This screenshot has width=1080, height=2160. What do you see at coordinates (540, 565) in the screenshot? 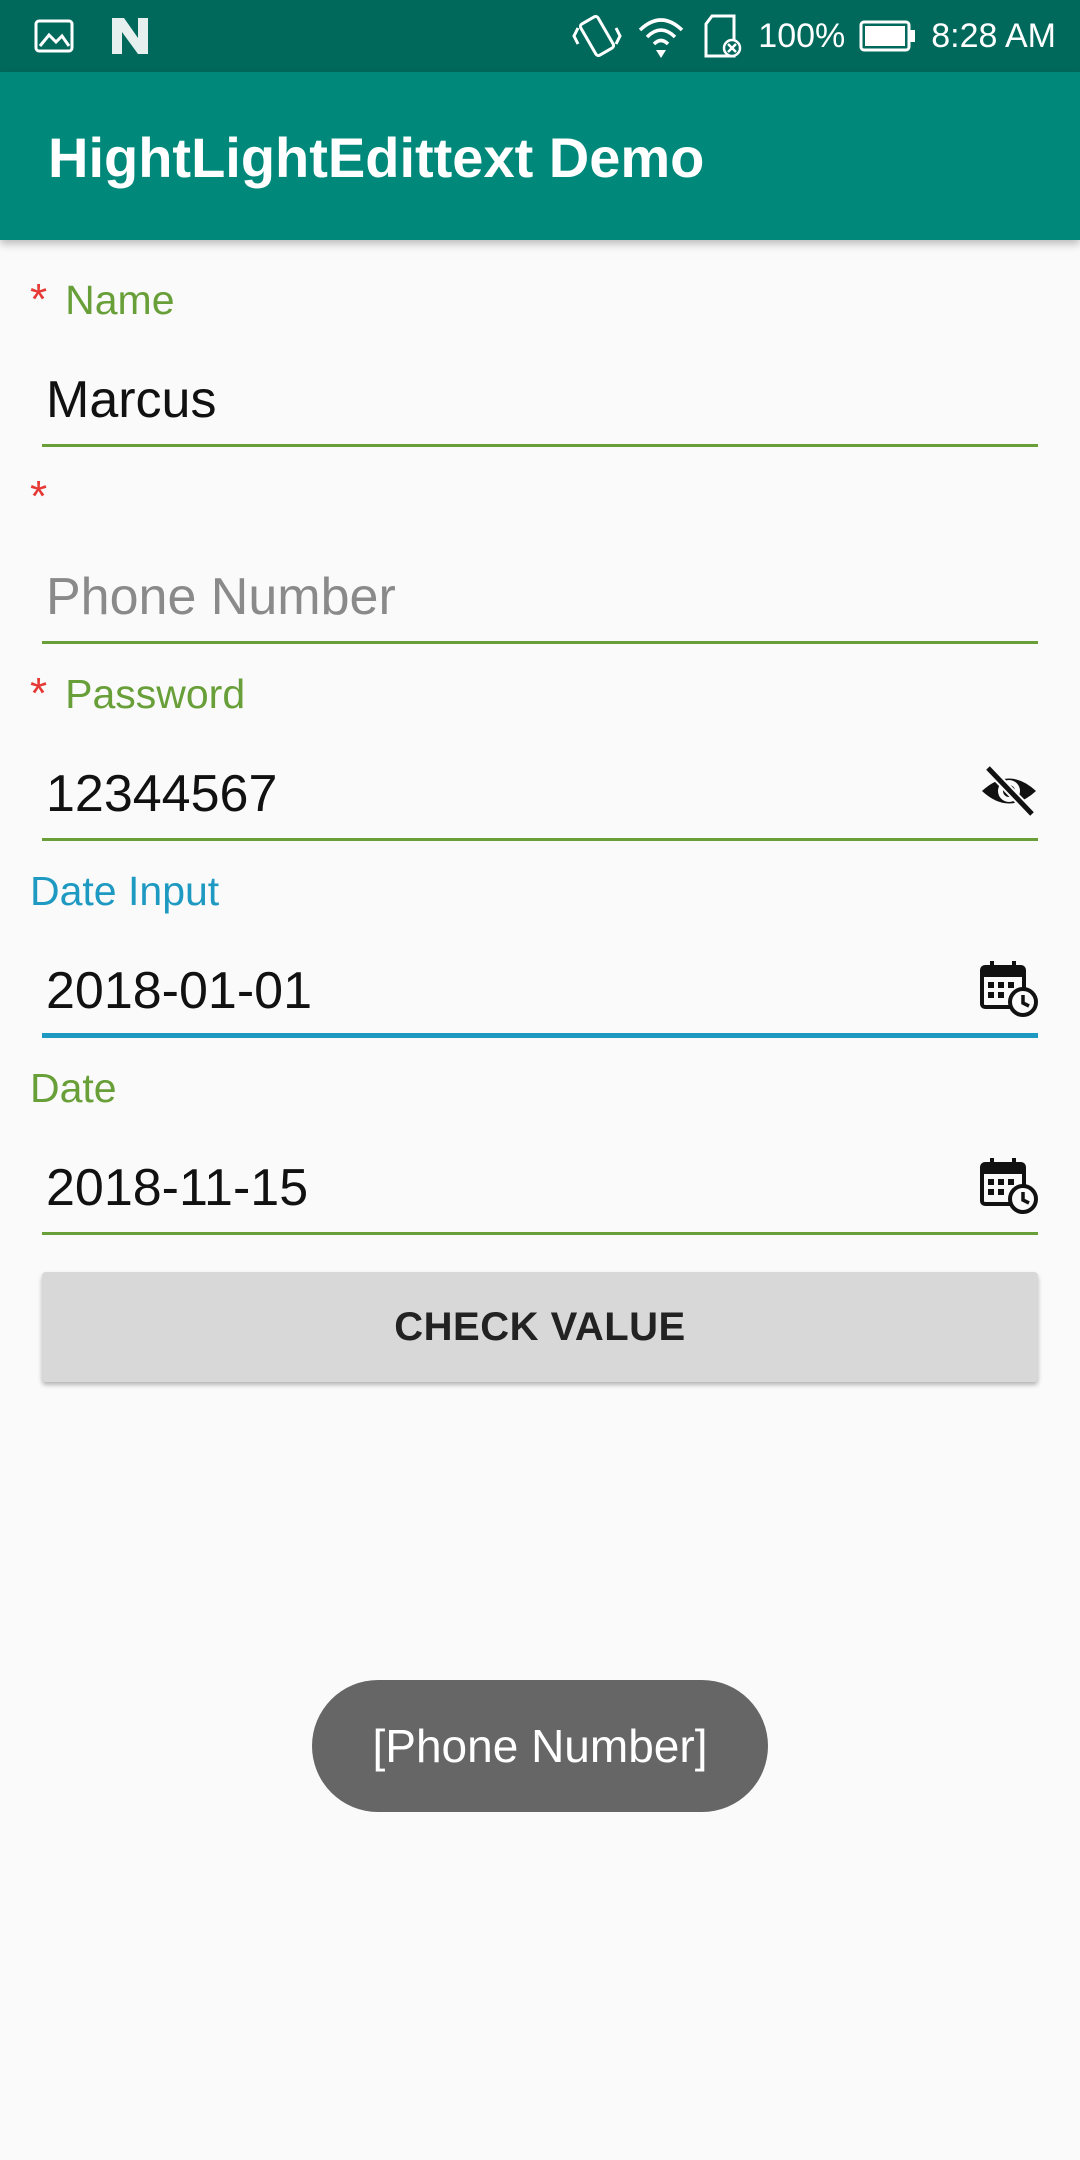
I see `phone-field: * Phone Number` at bounding box center [540, 565].